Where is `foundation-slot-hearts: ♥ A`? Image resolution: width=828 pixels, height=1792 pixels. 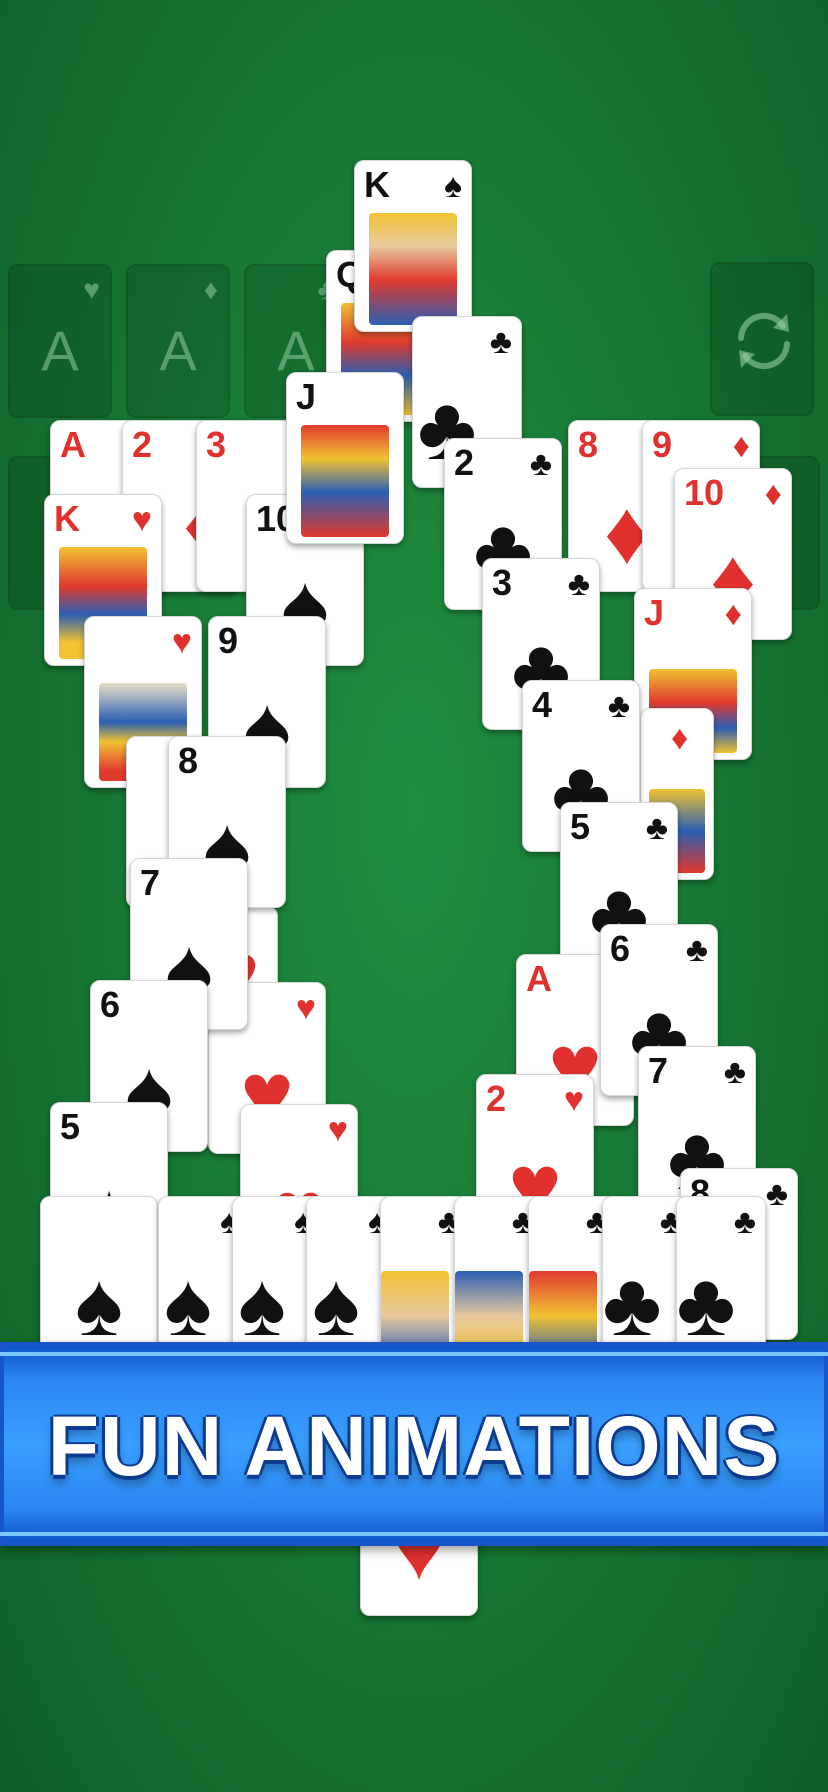
foundation-slot-hearts: ♥ A is located at coordinates (60, 341).